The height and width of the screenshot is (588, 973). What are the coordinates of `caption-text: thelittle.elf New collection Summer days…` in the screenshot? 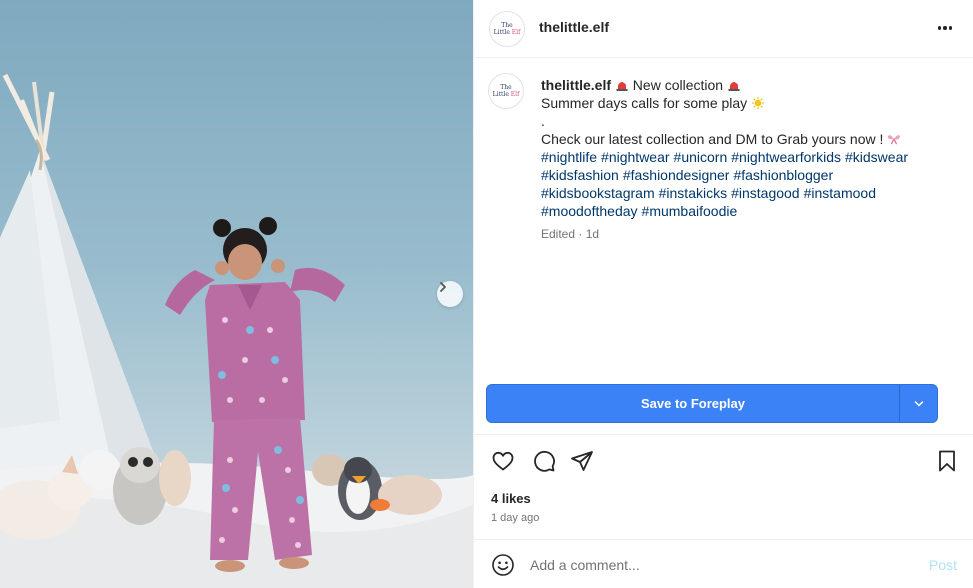 It's located at (741, 148).